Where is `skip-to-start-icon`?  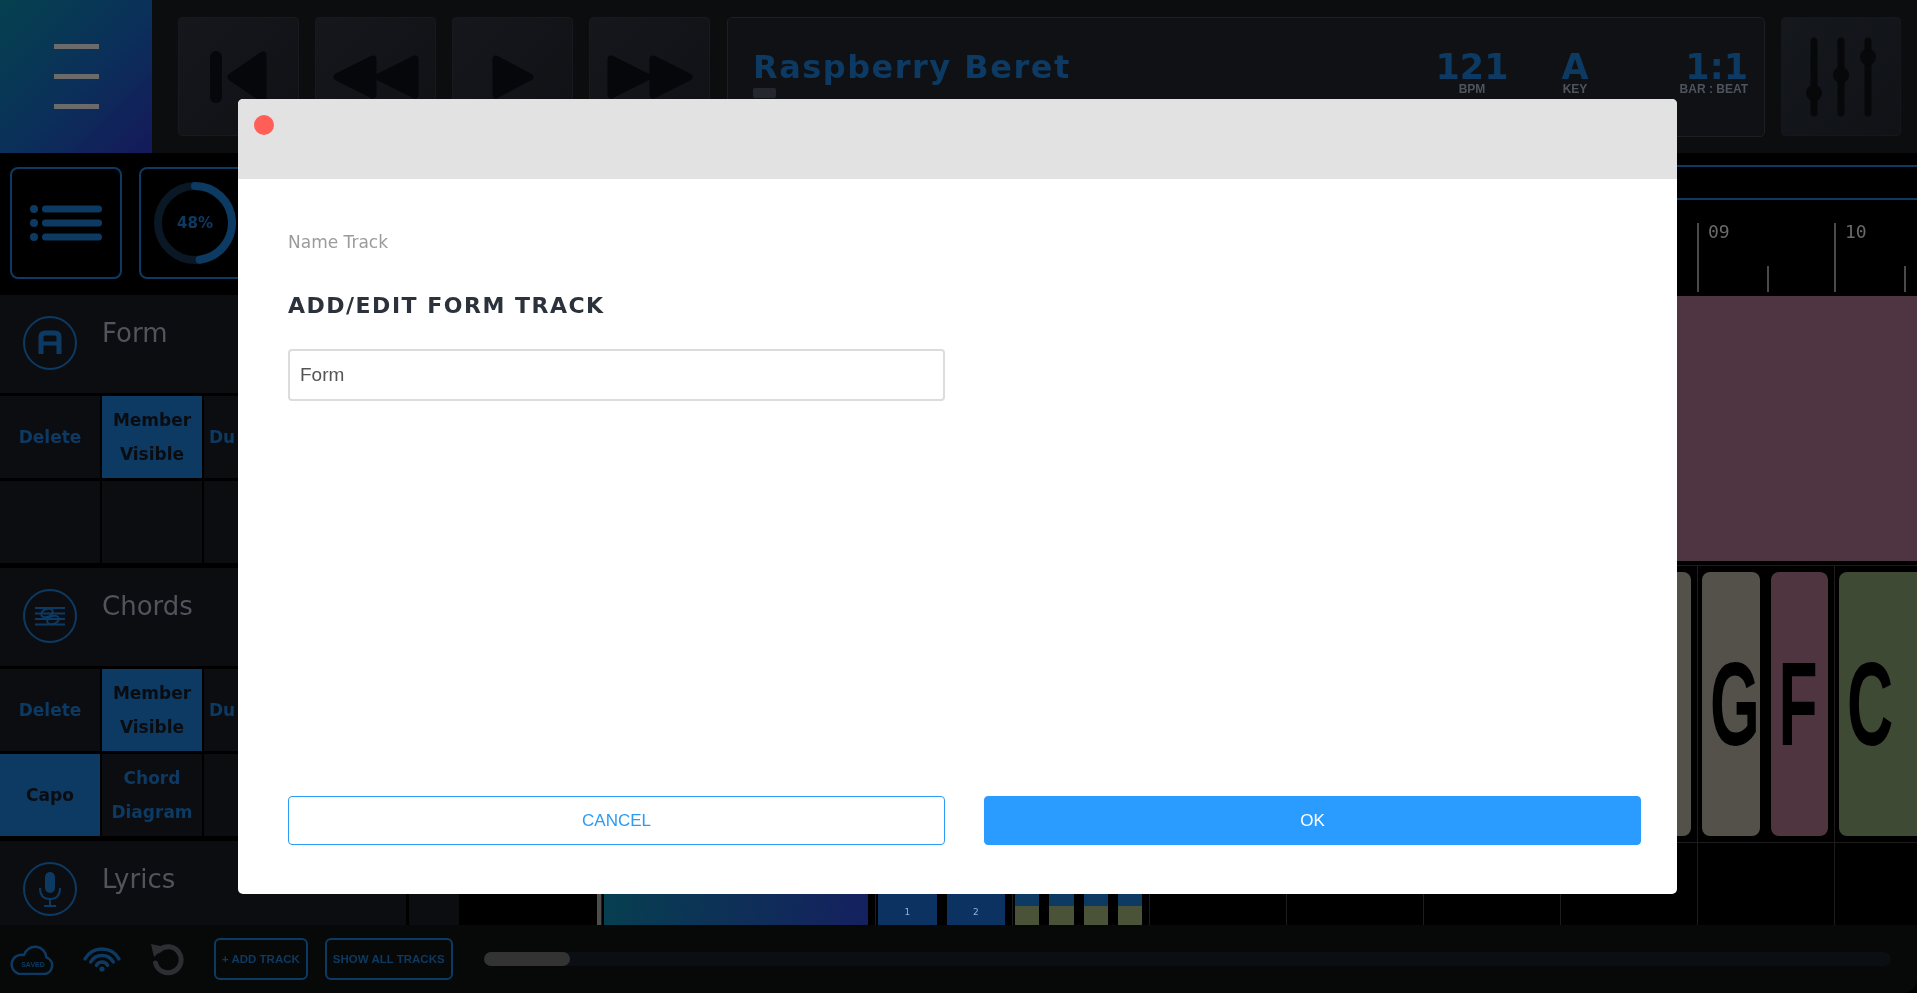 skip-to-start-icon is located at coordinates (238, 76).